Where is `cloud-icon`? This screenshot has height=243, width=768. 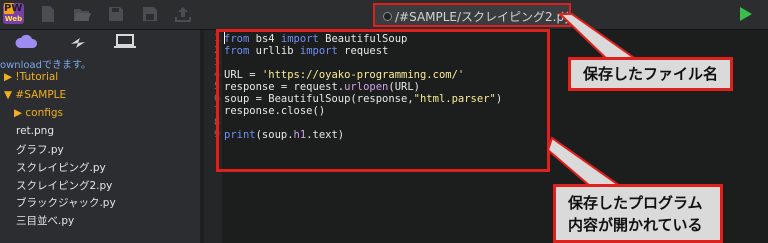
cloud-icon is located at coordinates (27, 42).